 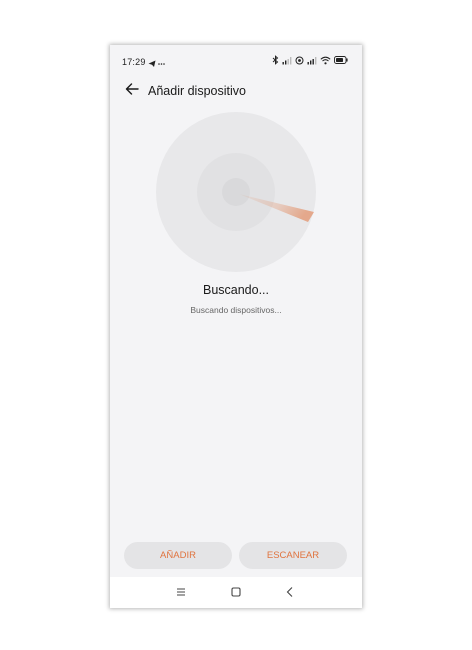 I want to click on menu-icon, so click(x=181, y=592).